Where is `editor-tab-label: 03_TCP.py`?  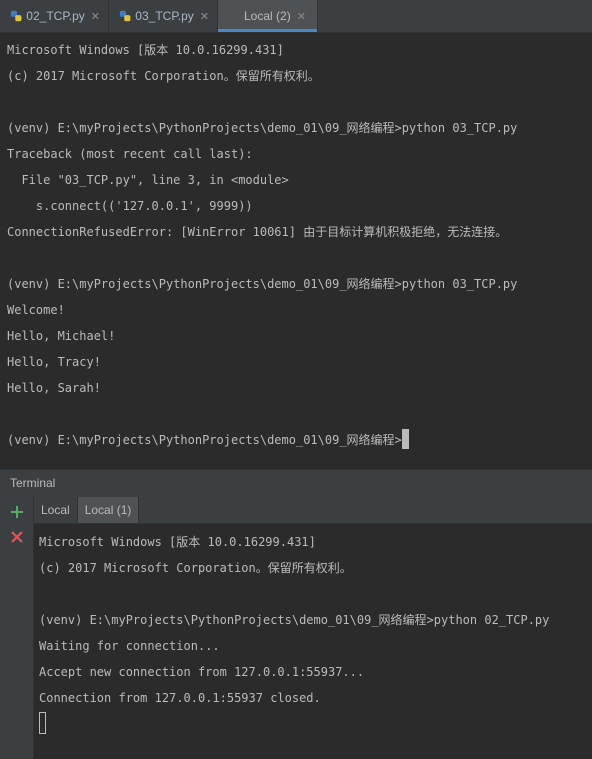 editor-tab-label: 03_TCP.py is located at coordinates (164, 16).